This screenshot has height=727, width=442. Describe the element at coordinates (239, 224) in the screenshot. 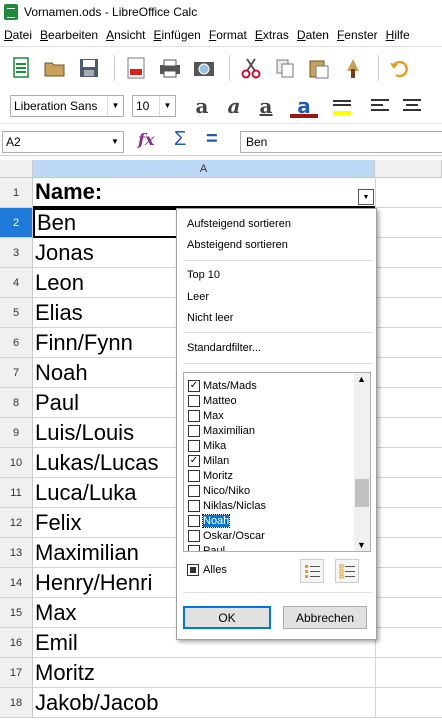

I see `sort-ascending-item: Aufsteigend sortieren` at that location.